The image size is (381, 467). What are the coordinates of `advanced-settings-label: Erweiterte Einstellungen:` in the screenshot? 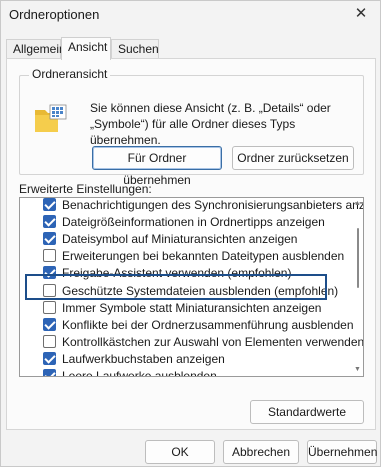 It's located at (85, 189).